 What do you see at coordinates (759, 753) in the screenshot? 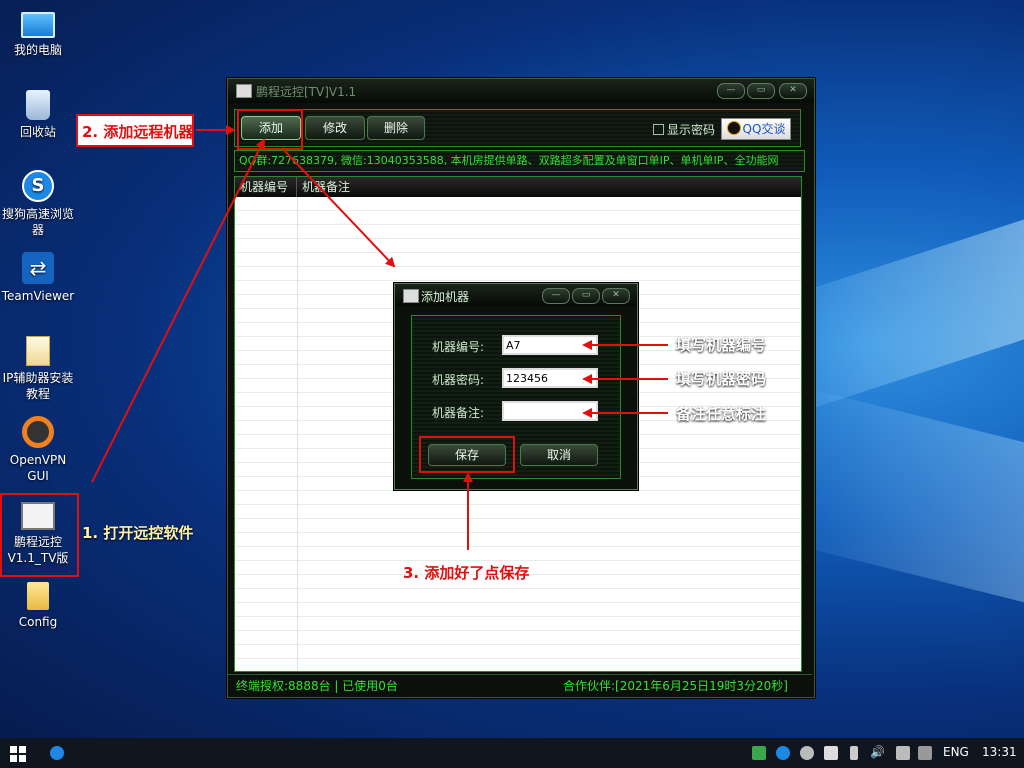
I see `network-tray-icon` at bounding box center [759, 753].